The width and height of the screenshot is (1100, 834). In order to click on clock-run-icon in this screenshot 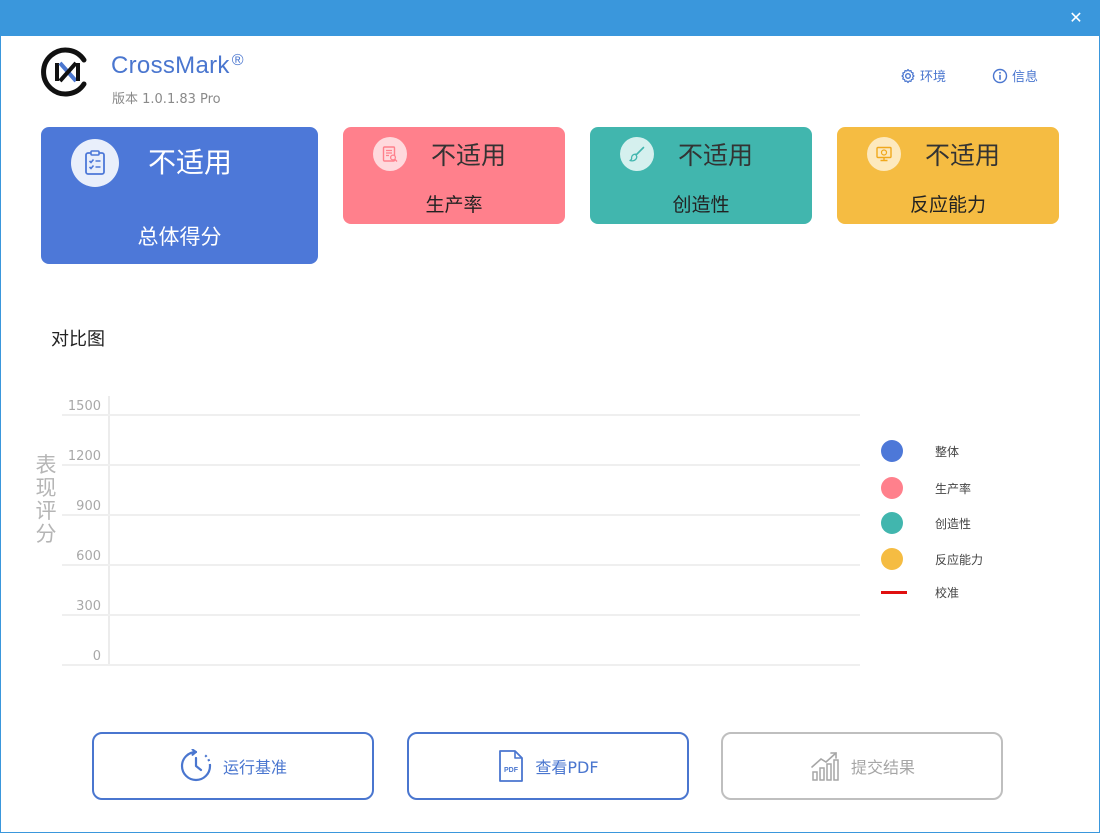, I will do `click(196, 765)`.